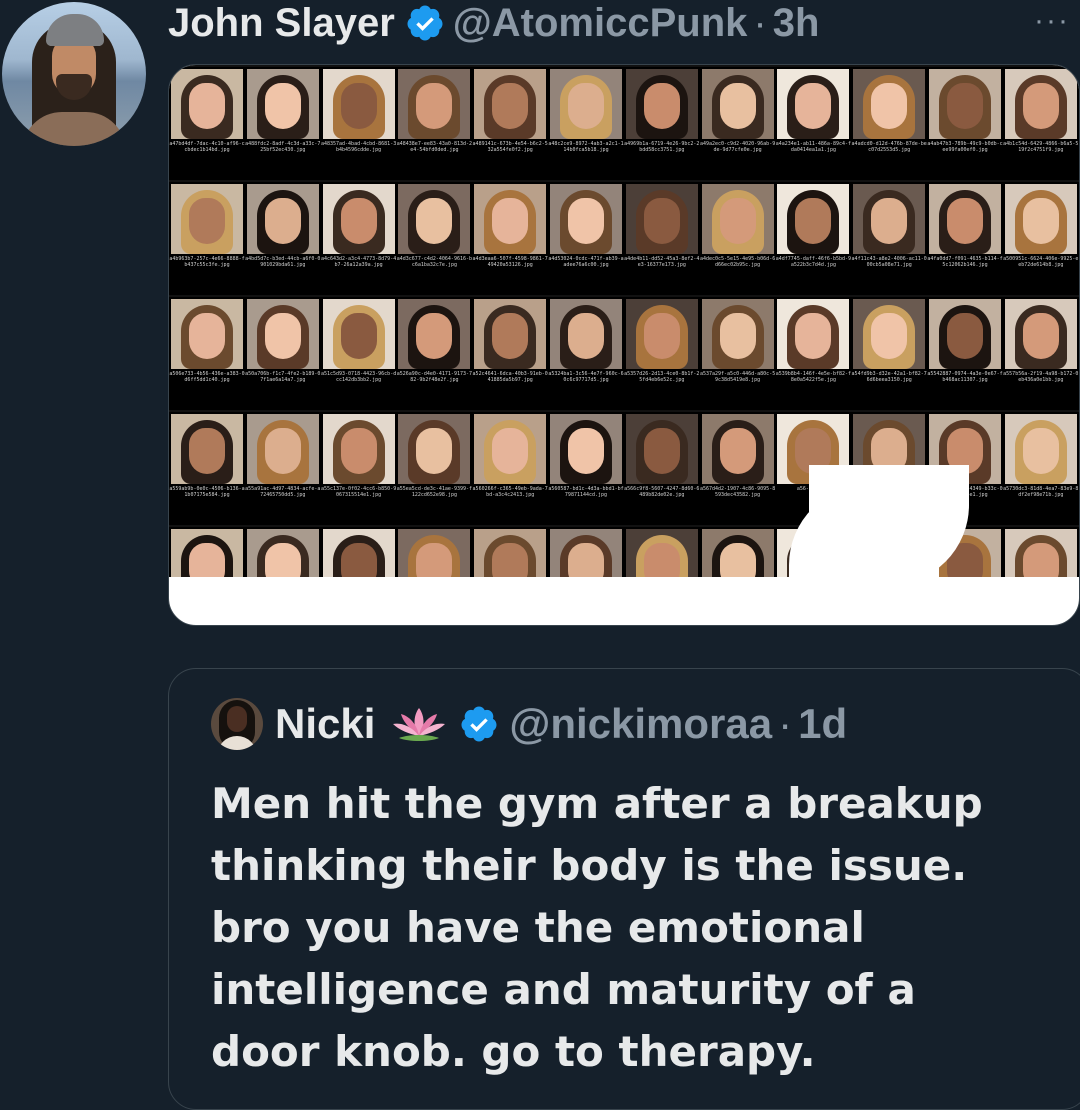  I want to click on photo-filename: a4f11c43-a8e2-4006-ac11-000cb5a08e71.jpg, so click(889, 262).